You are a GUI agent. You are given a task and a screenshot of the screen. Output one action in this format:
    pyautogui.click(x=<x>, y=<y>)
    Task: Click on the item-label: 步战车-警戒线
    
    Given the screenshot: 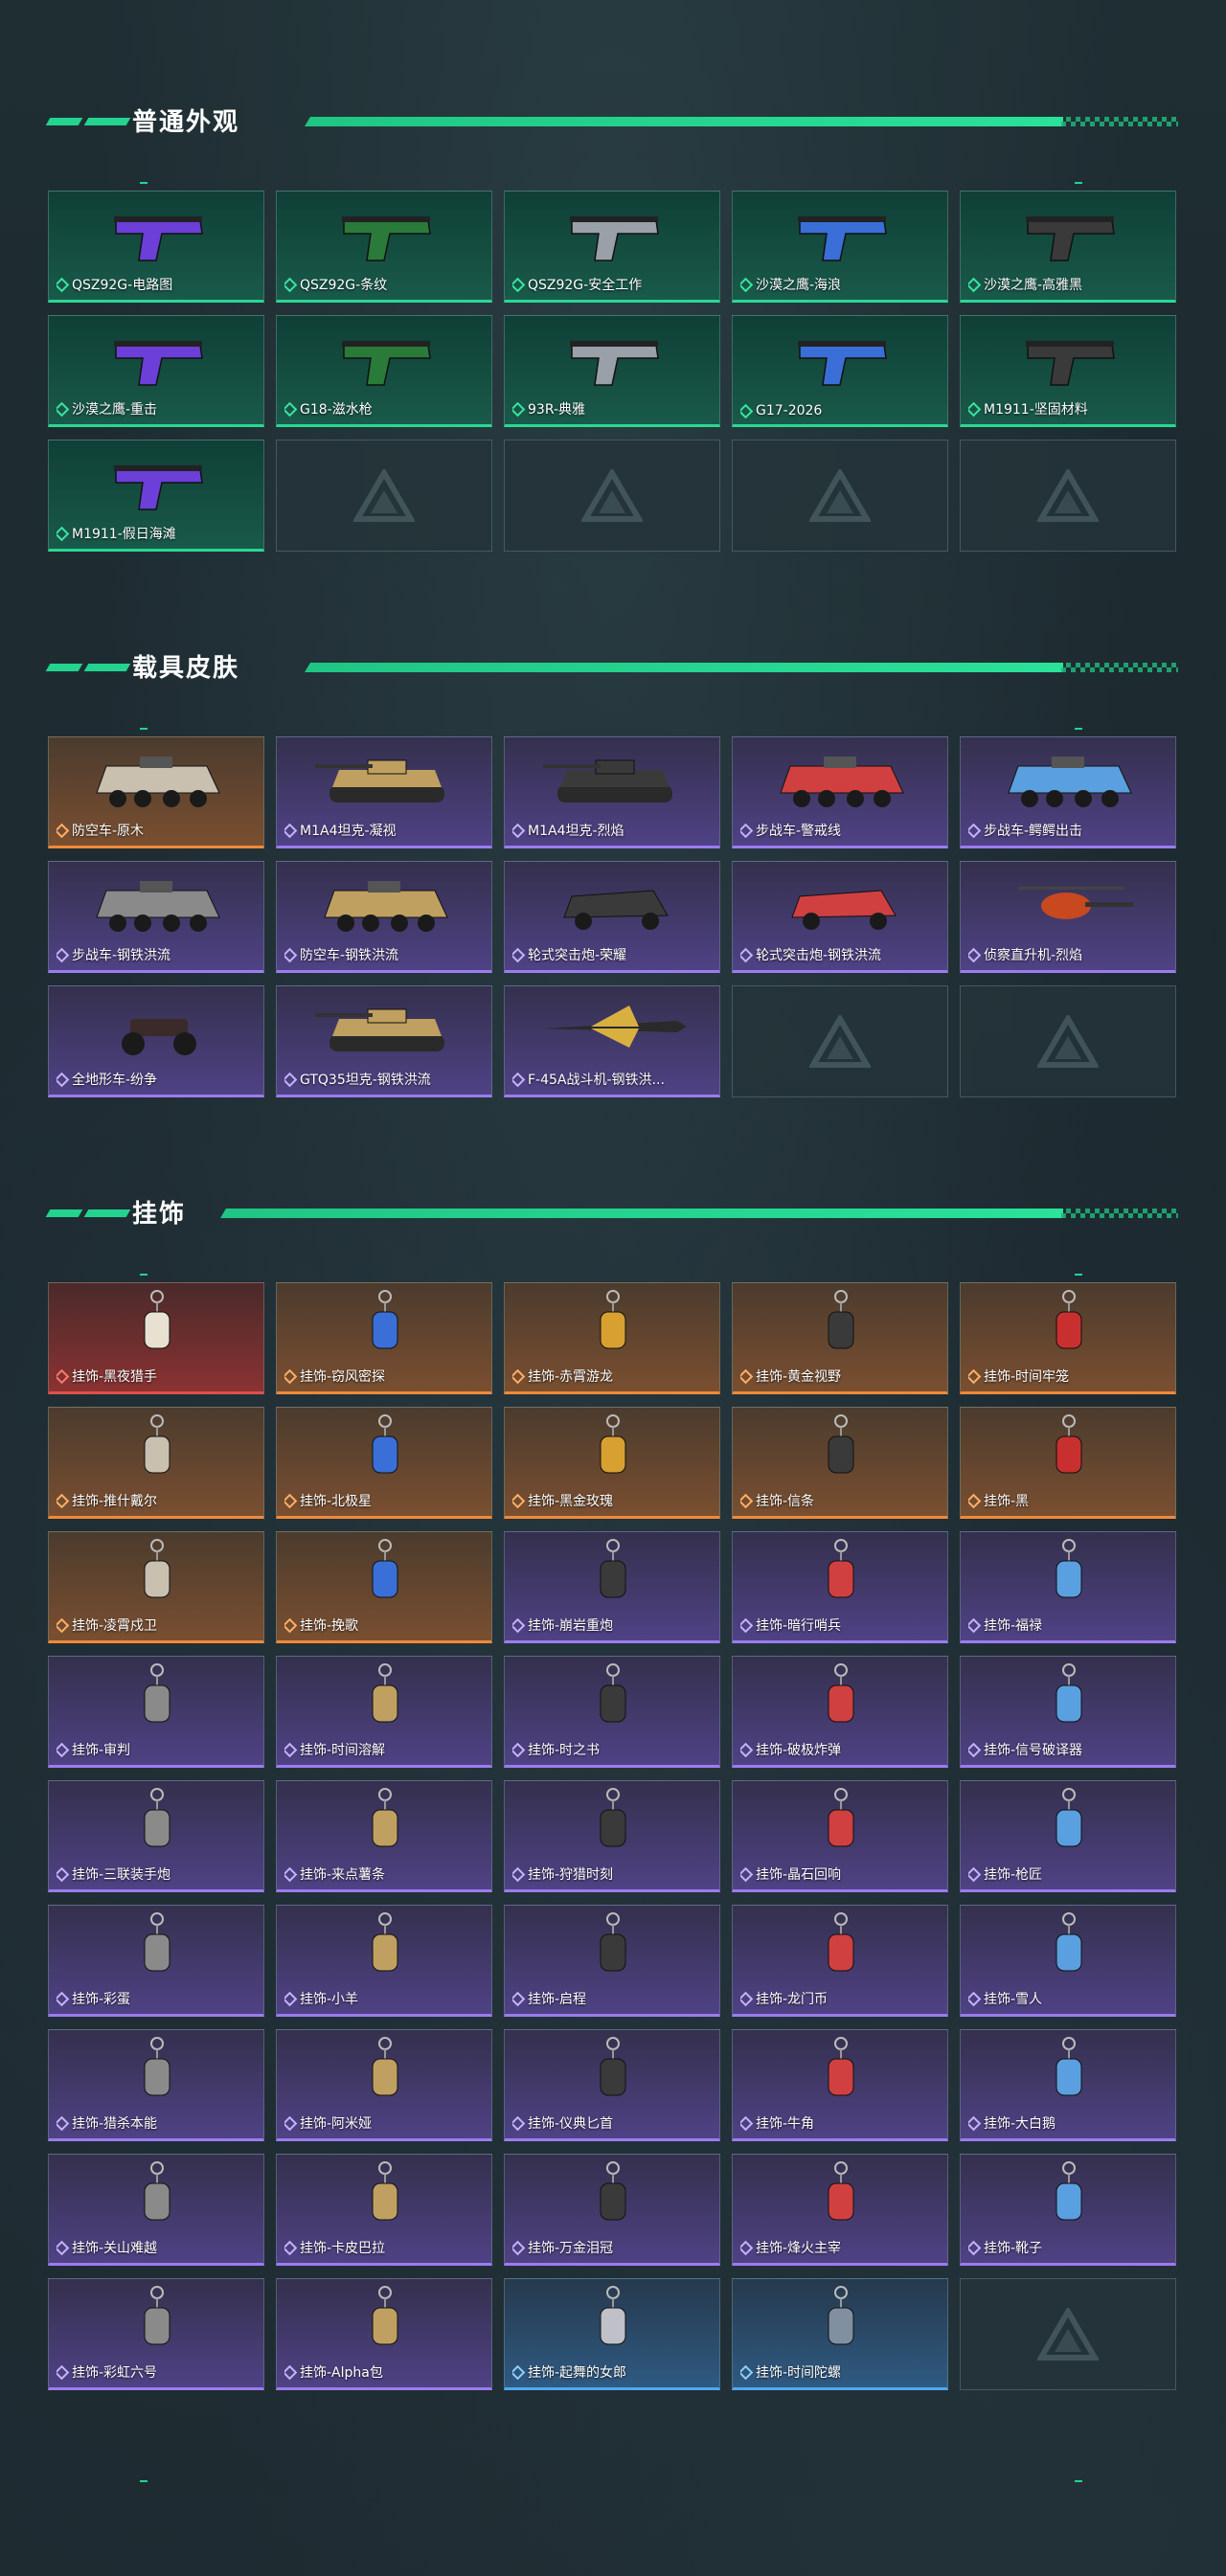 What is the action you would take?
    pyautogui.click(x=841, y=830)
    